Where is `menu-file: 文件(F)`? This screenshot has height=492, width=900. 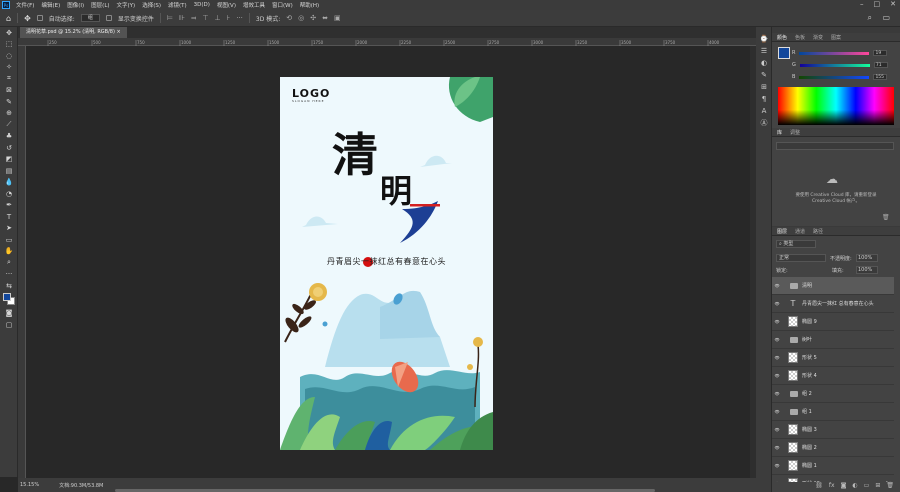 menu-file: 文件(F) is located at coordinates (25, 5).